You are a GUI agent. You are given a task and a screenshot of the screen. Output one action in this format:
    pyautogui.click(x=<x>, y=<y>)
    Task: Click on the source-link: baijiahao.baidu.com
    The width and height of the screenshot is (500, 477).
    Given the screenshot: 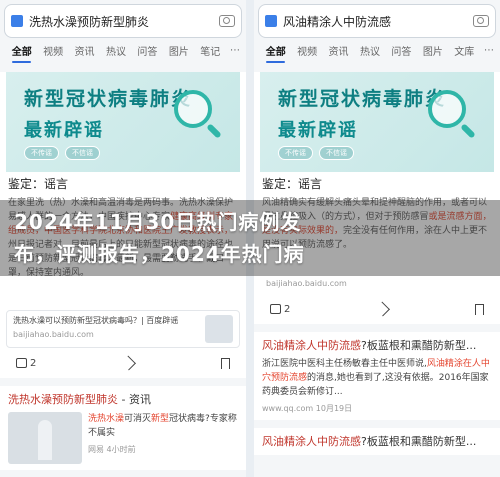 What is the action you would take?
    pyautogui.click(x=377, y=285)
    